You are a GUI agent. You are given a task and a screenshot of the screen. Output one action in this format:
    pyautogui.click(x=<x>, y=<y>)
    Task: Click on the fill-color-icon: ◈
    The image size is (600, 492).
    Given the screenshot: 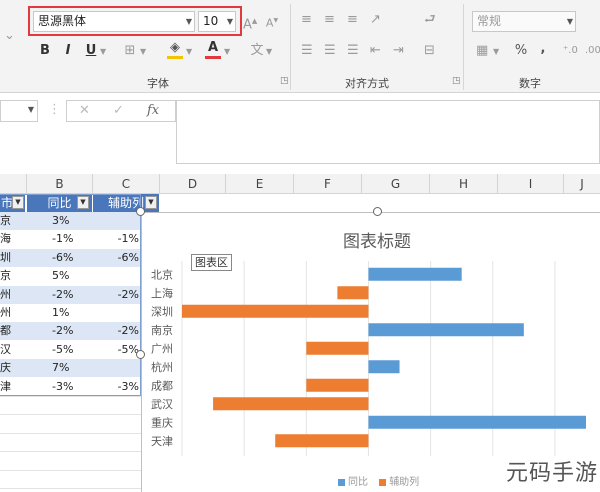 What is the action you would take?
    pyautogui.click(x=175, y=49)
    